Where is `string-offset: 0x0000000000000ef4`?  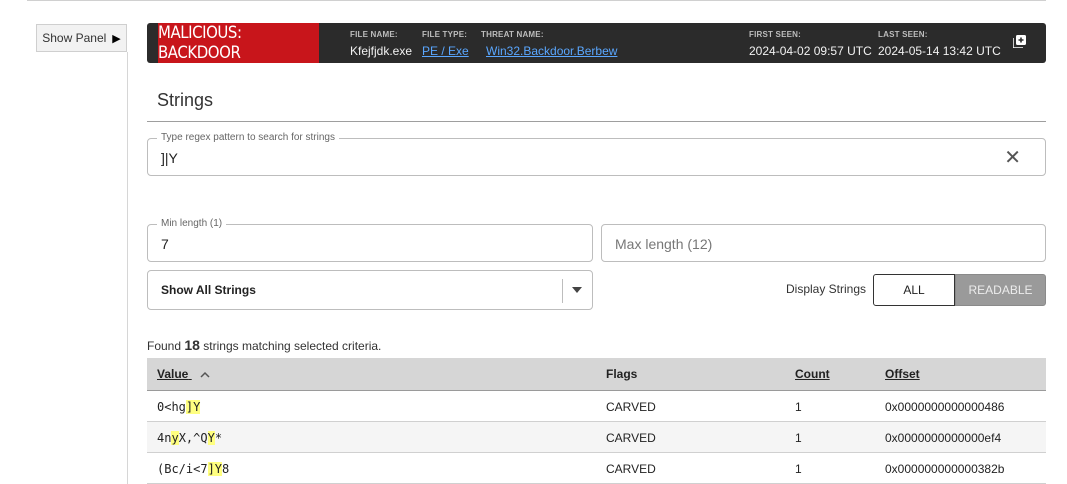 string-offset: 0x0000000000000ef4 is located at coordinates (943, 438).